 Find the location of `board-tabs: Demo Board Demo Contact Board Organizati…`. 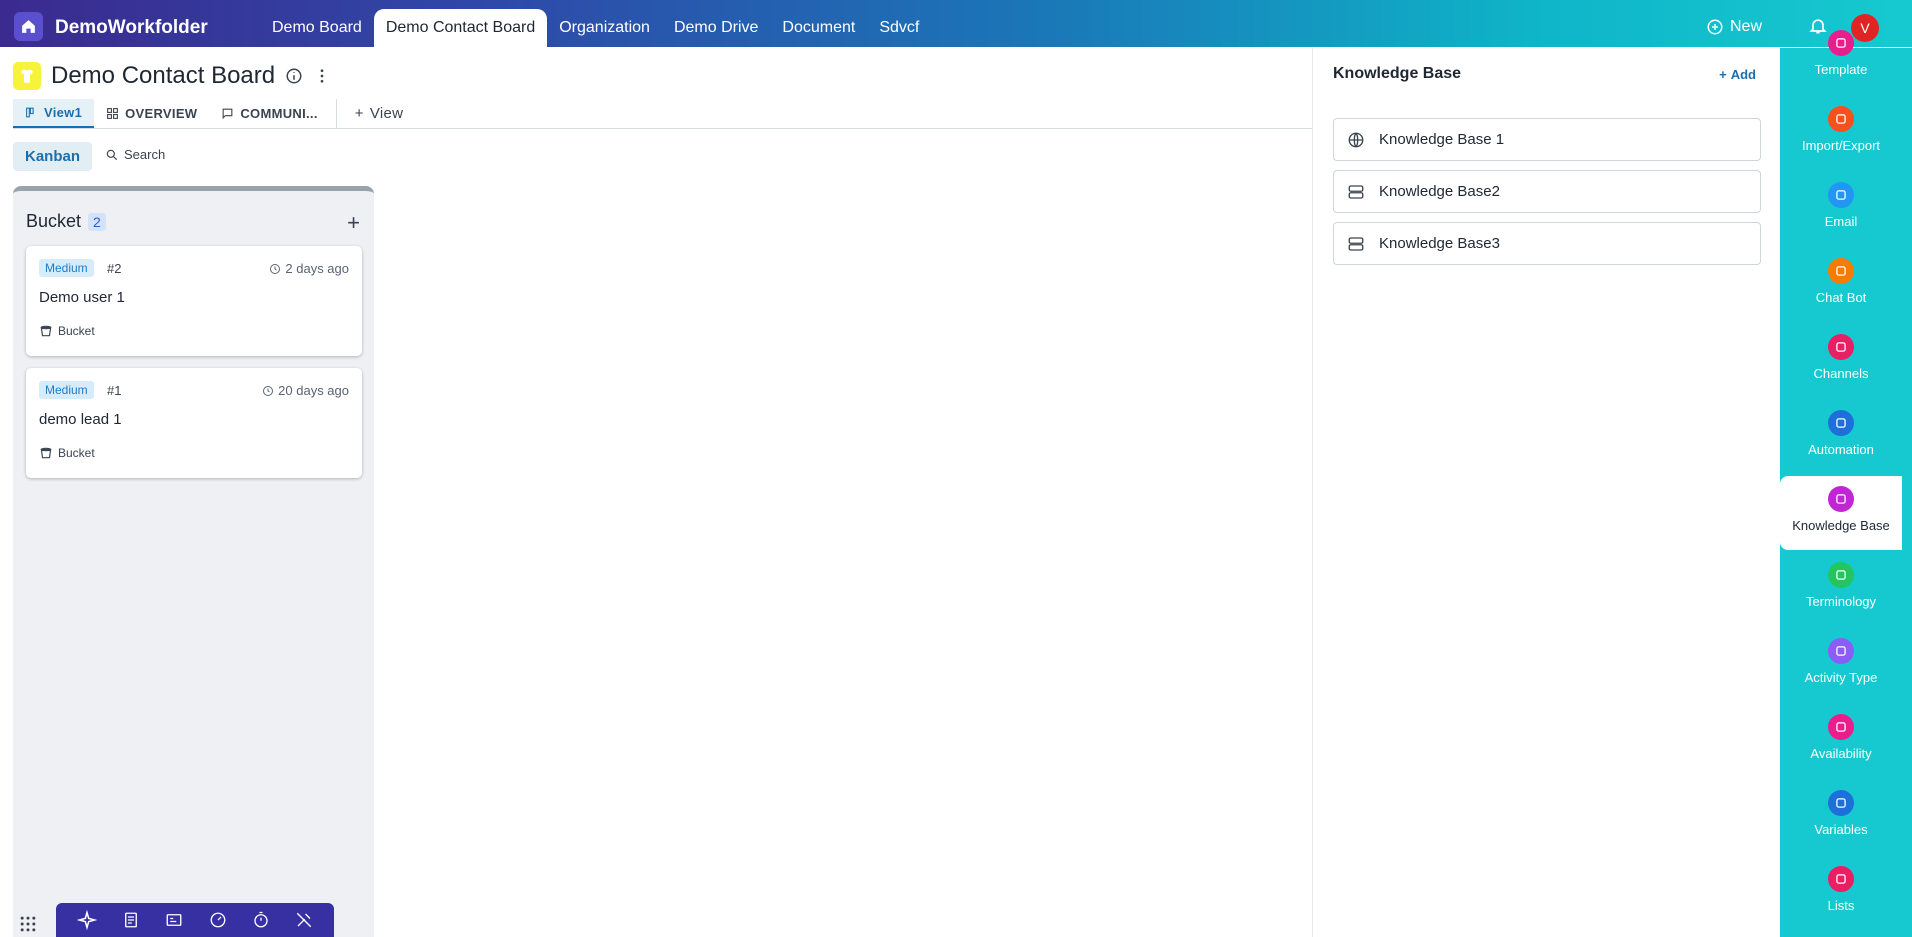

board-tabs: Demo Board Demo Contact Board Organizati… is located at coordinates (595, 28).